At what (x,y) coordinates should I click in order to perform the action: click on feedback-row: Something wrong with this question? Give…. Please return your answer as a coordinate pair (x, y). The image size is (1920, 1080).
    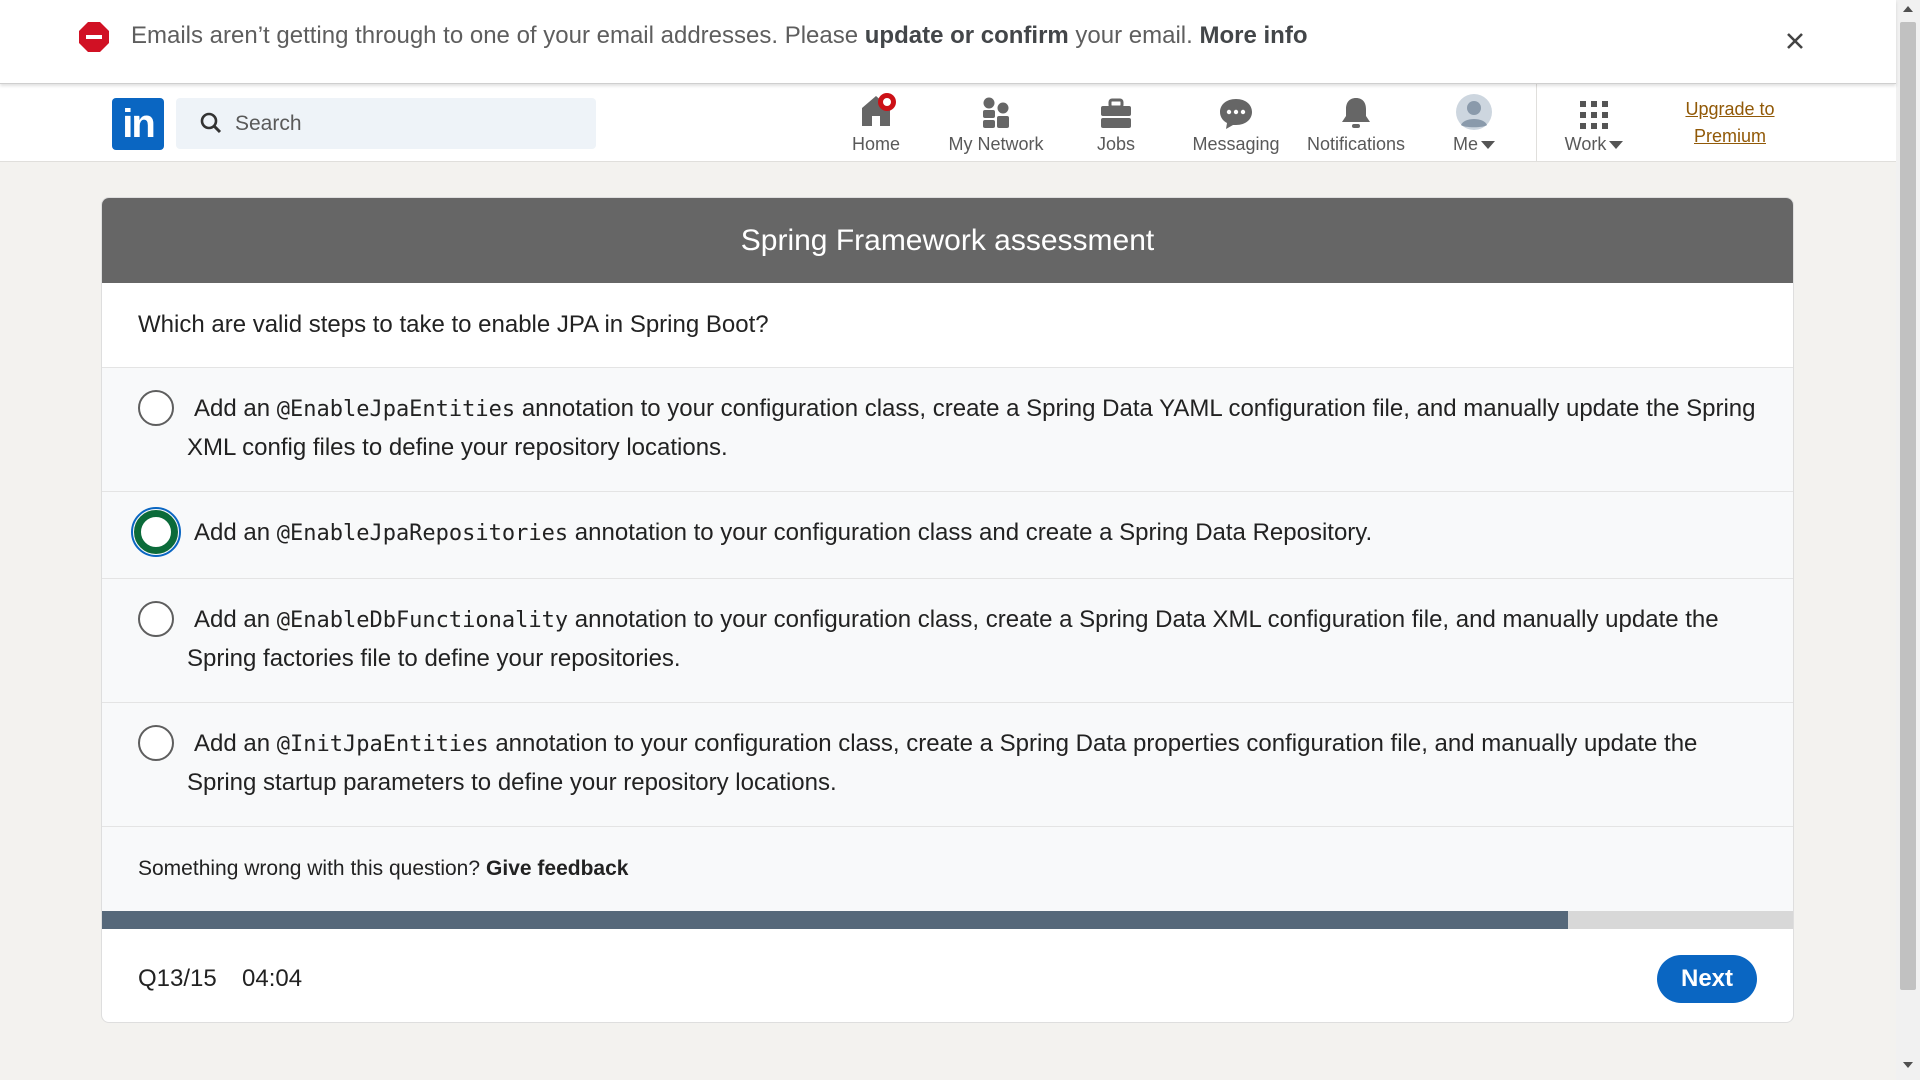
    Looking at the image, I should click on (947, 869).